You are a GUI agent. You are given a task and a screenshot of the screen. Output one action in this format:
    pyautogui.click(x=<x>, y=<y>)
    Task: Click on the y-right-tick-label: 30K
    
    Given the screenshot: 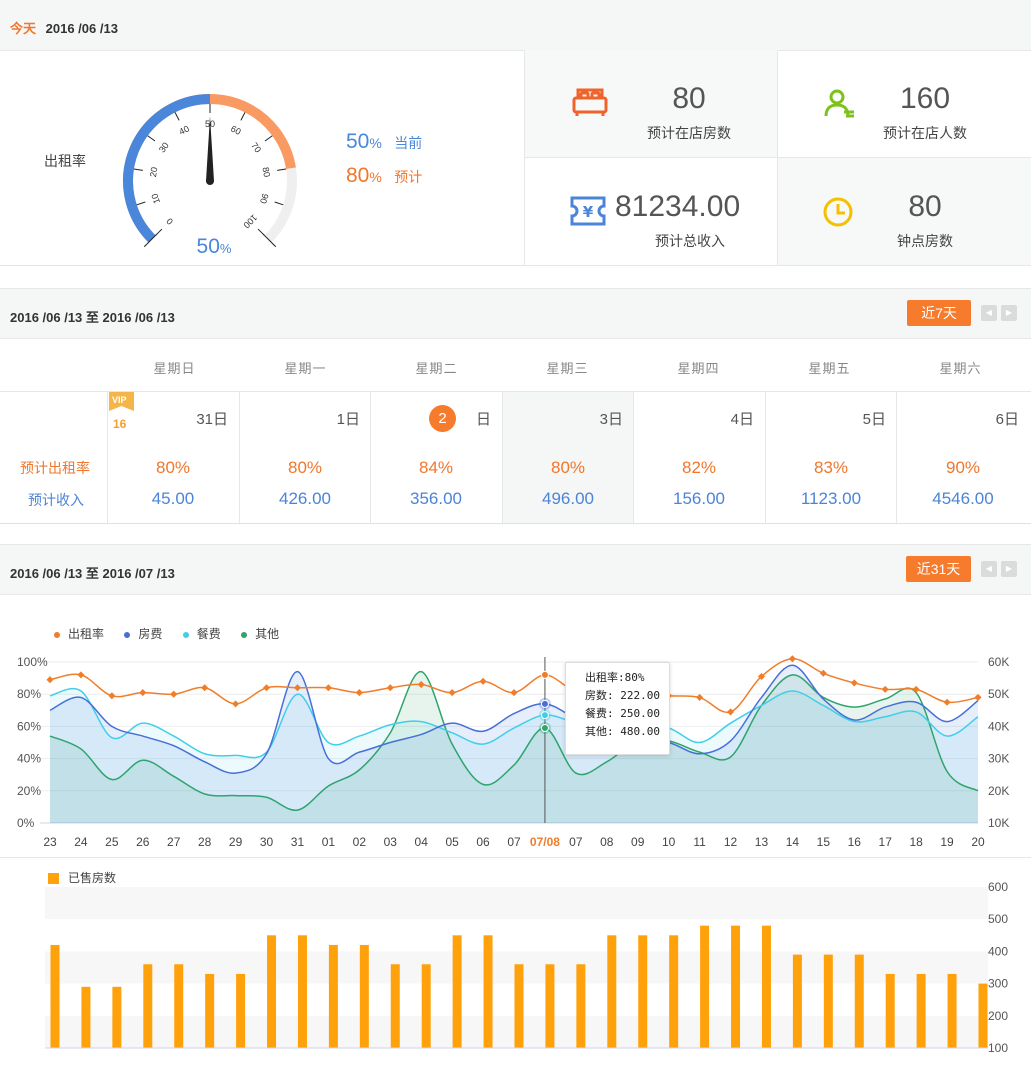 What is the action you would take?
    pyautogui.click(x=998, y=759)
    